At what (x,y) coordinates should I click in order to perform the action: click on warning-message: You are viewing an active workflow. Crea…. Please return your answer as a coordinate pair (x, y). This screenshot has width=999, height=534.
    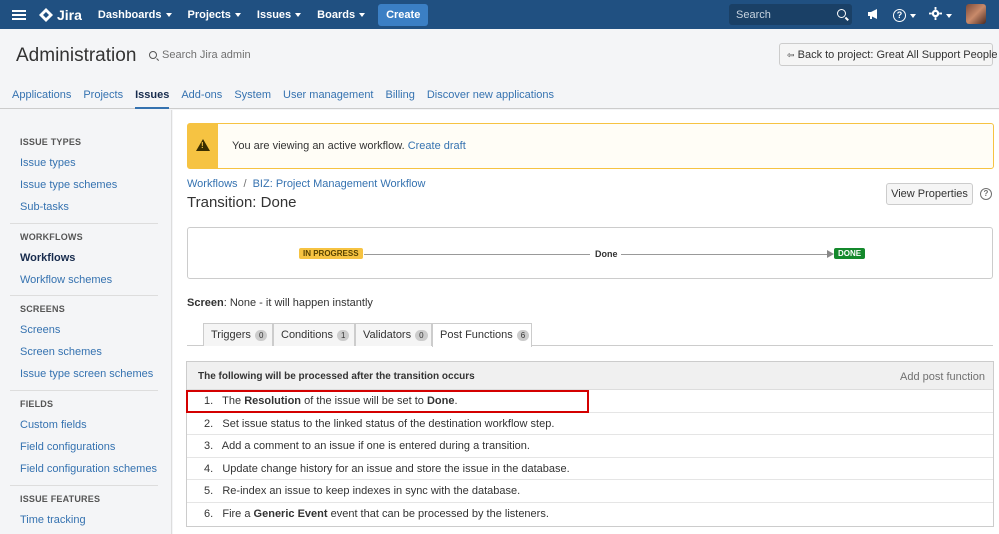
    Looking at the image, I should click on (349, 146).